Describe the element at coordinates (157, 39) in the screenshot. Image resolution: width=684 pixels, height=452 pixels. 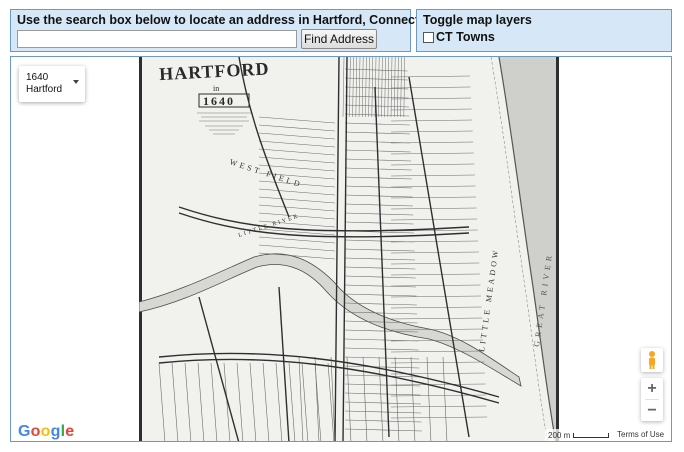
I see `address-search-input` at that location.